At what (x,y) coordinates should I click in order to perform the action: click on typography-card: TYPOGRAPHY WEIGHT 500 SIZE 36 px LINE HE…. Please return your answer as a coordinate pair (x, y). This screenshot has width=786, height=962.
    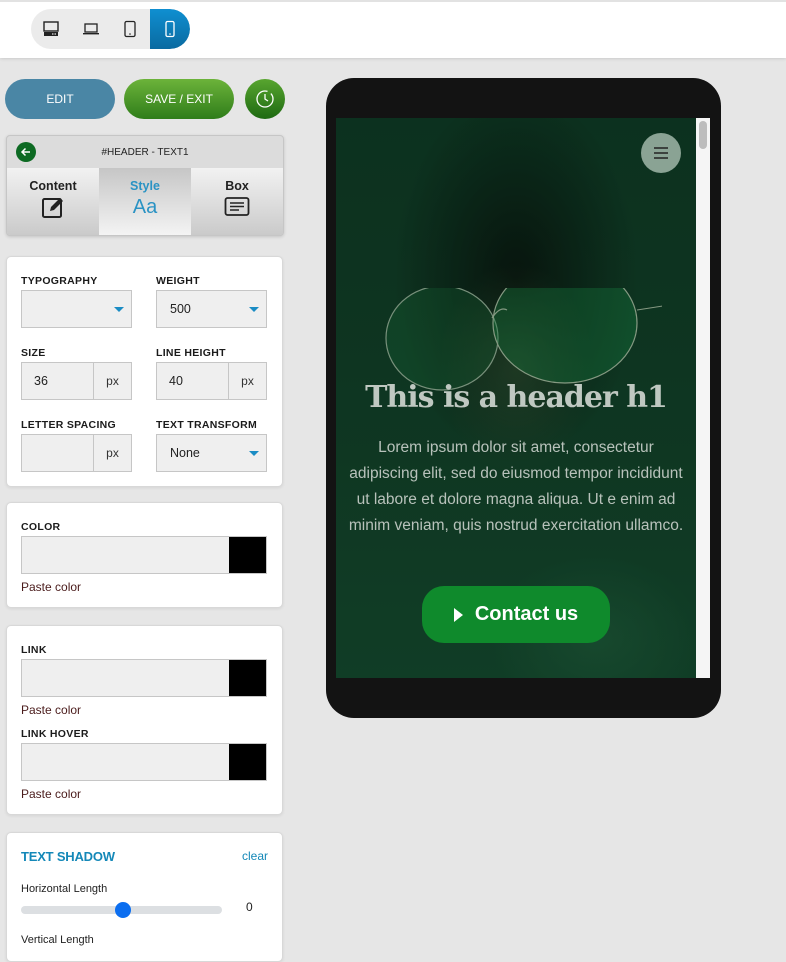
    Looking at the image, I should click on (144, 371).